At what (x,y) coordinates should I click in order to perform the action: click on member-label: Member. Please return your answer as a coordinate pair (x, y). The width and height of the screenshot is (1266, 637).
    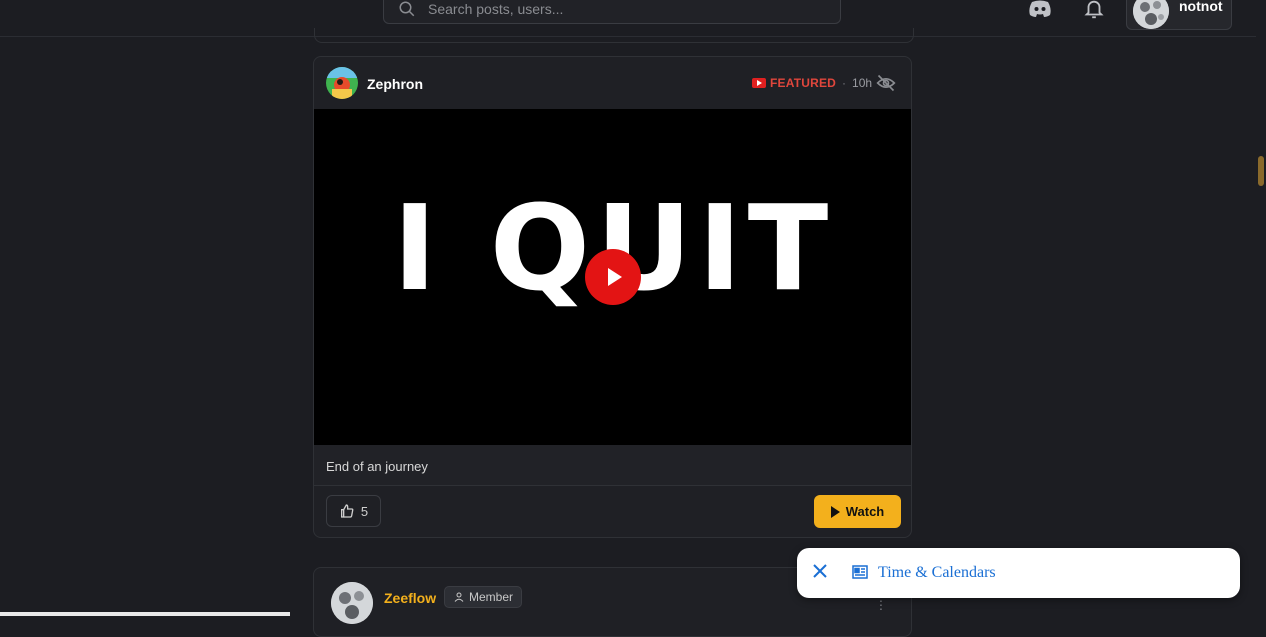
    Looking at the image, I should click on (491, 597).